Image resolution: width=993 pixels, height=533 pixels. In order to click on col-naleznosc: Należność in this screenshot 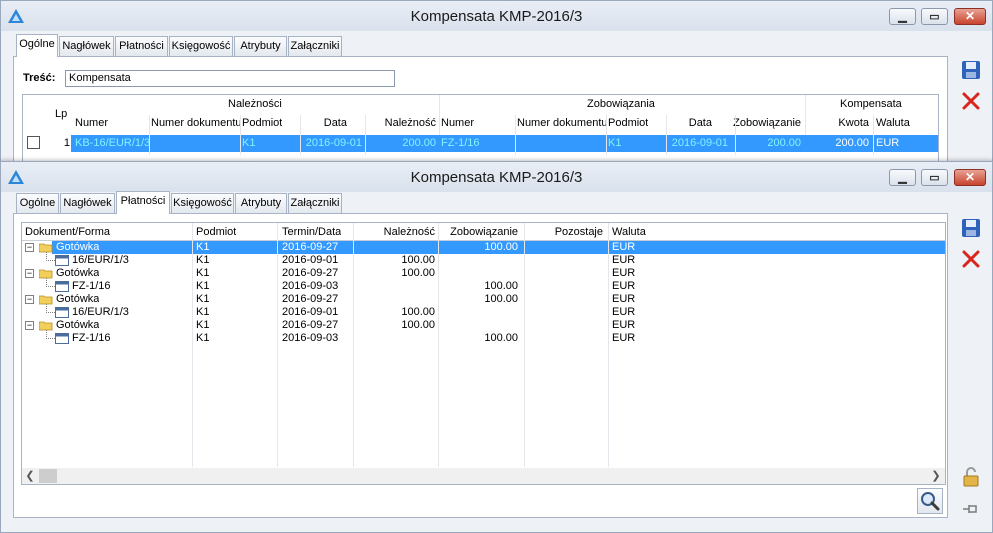, I will do `click(395, 232)`.